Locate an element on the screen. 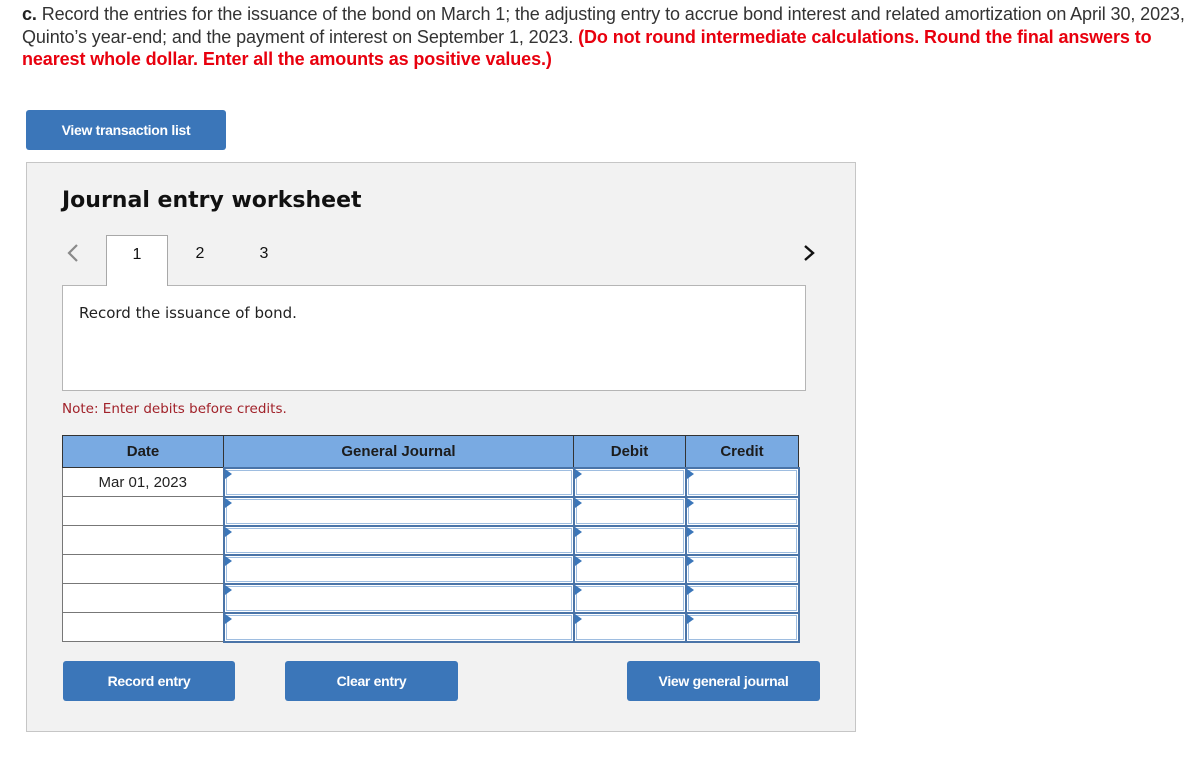  column-header-general-journal: General Journal is located at coordinates (398, 451).